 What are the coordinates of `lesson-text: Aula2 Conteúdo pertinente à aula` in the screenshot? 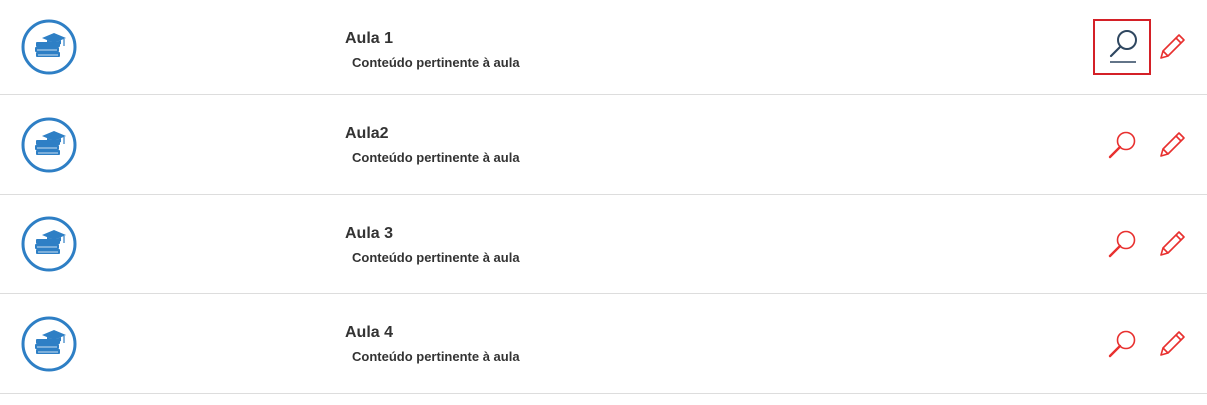 It's located at (432, 145).